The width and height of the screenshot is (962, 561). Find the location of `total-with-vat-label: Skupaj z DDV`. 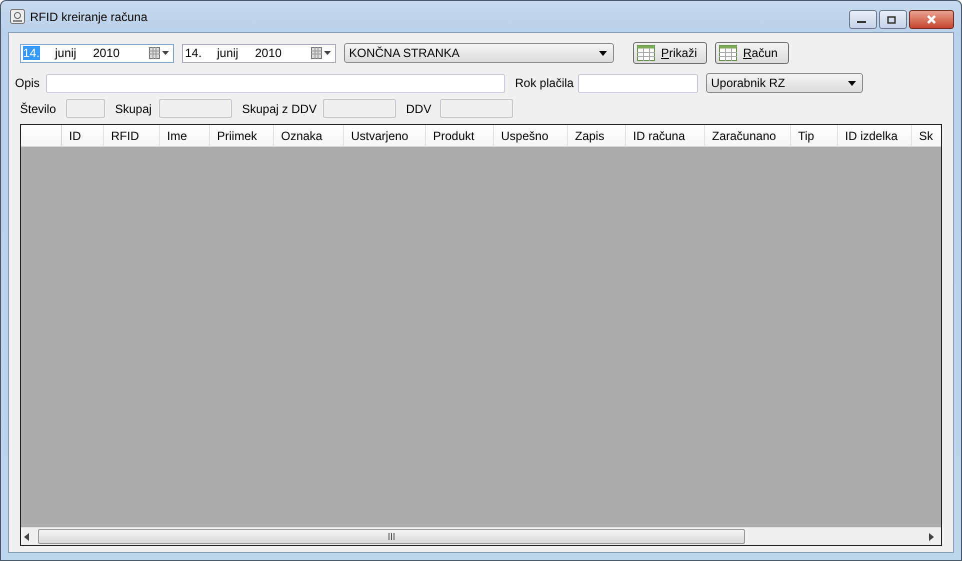

total-with-vat-label: Skupaj z DDV is located at coordinates (280, 109).